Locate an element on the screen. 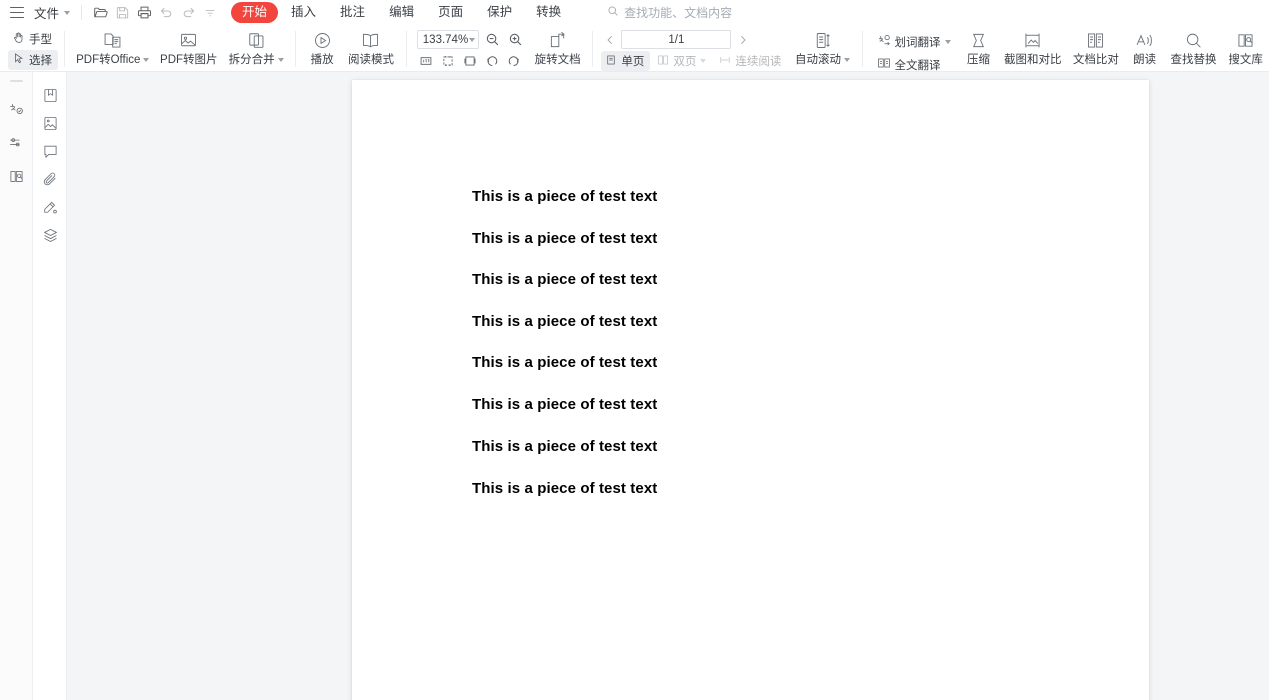  rotate-left-button is located at coordinates (492, 60).